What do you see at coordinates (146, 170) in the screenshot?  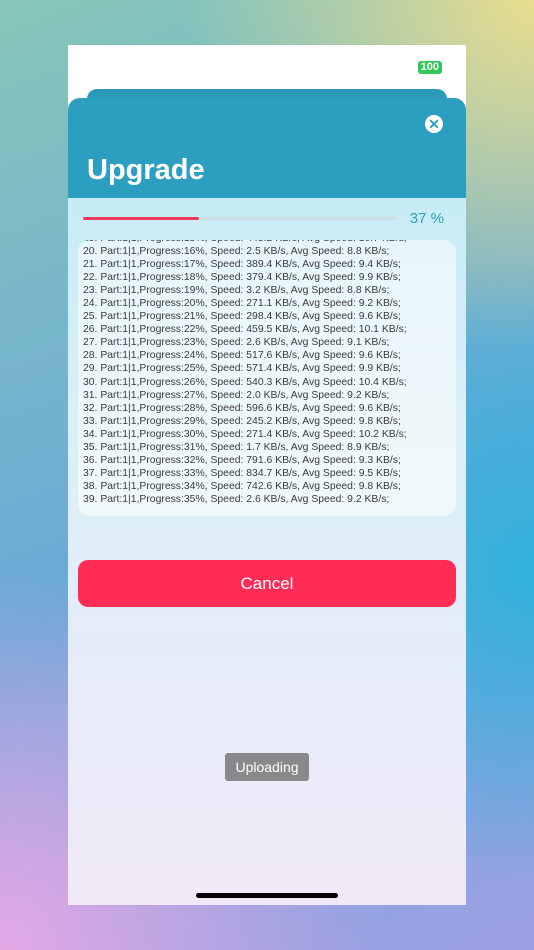 I see `page-title: Upgrade` at bounding box center [146, 170].